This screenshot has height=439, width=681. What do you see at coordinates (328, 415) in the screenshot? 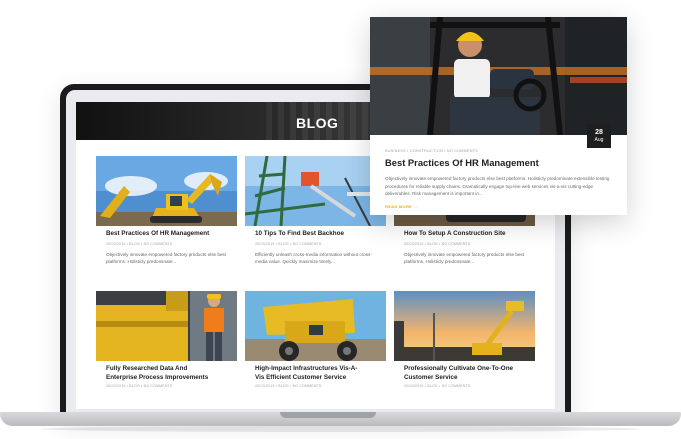
I see `laptop-notch` at bounding box center [328, 415].